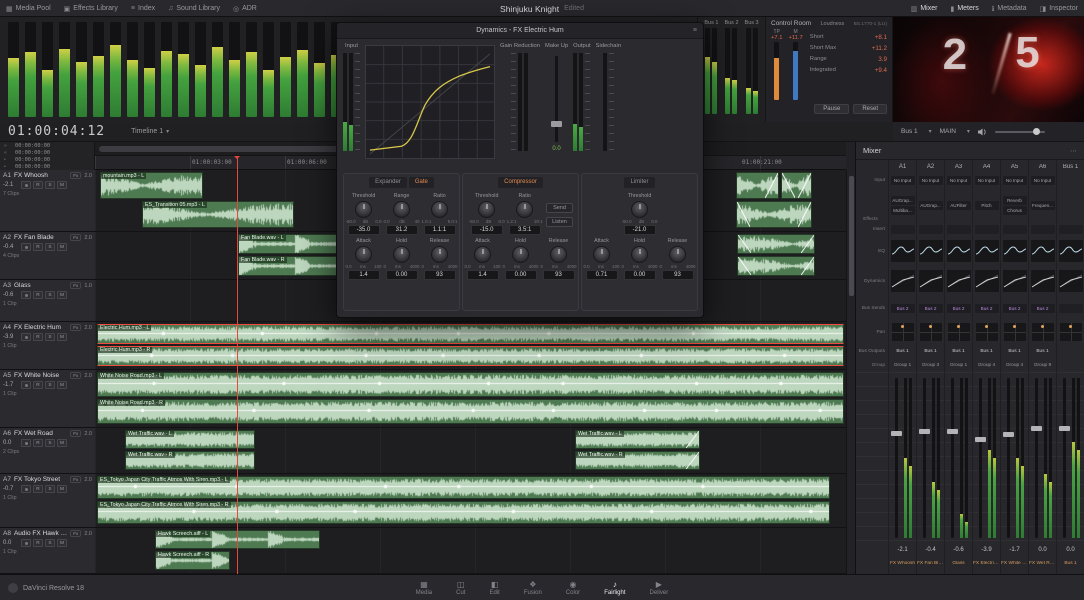 The height and width of the screenshot is (600, 1084). Describe the element at coordinates (1036, 131) in the screenshot. I see `volume-slider-handle` at that location.